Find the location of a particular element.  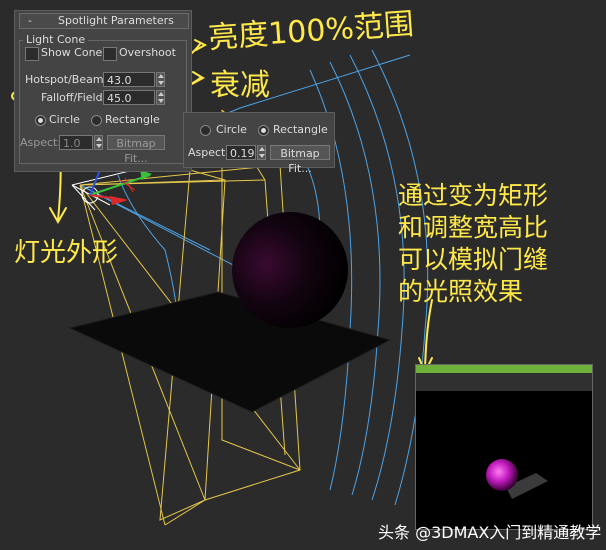

overshoot-label: Overshoot is located at coordinates (147, 52).